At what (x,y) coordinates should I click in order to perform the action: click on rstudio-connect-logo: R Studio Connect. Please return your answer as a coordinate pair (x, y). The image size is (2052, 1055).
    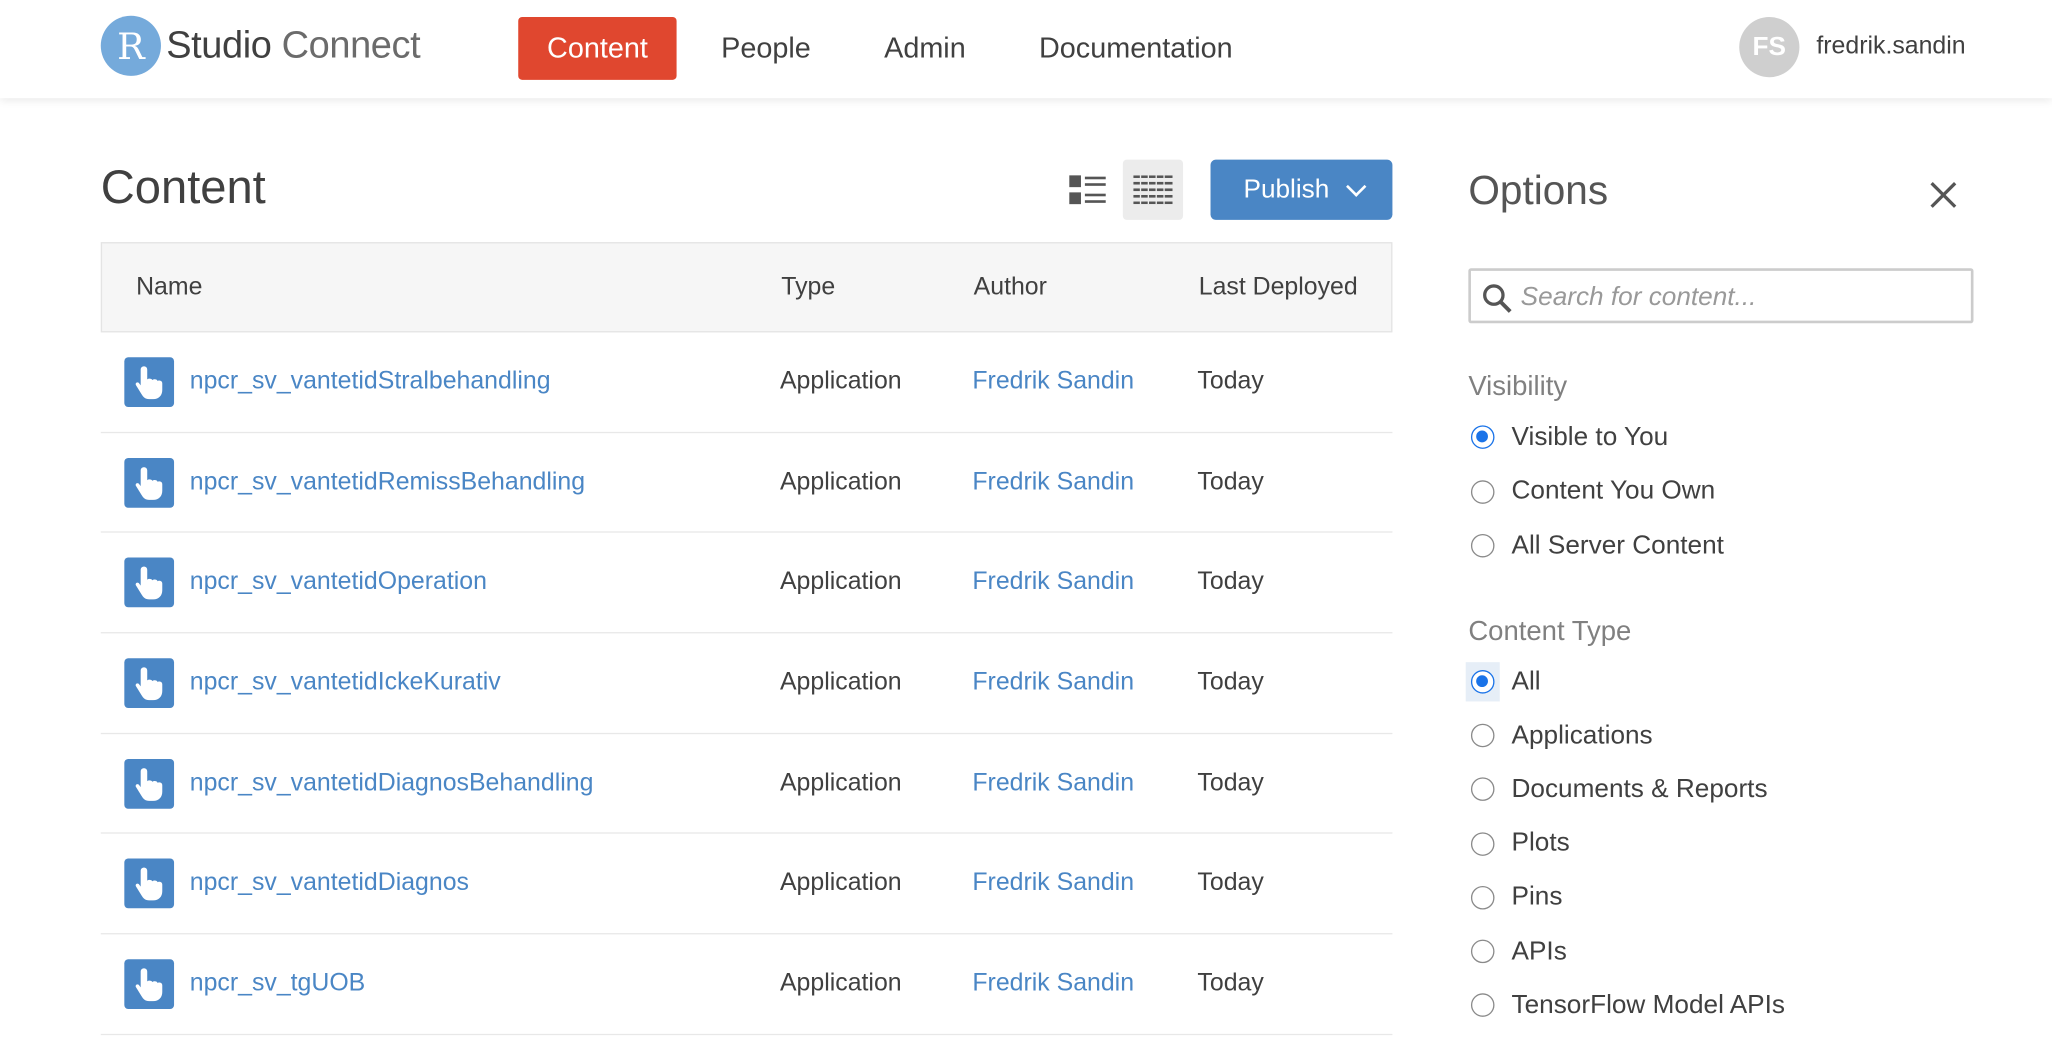
    Looking at the image, I should click on (260, 45).